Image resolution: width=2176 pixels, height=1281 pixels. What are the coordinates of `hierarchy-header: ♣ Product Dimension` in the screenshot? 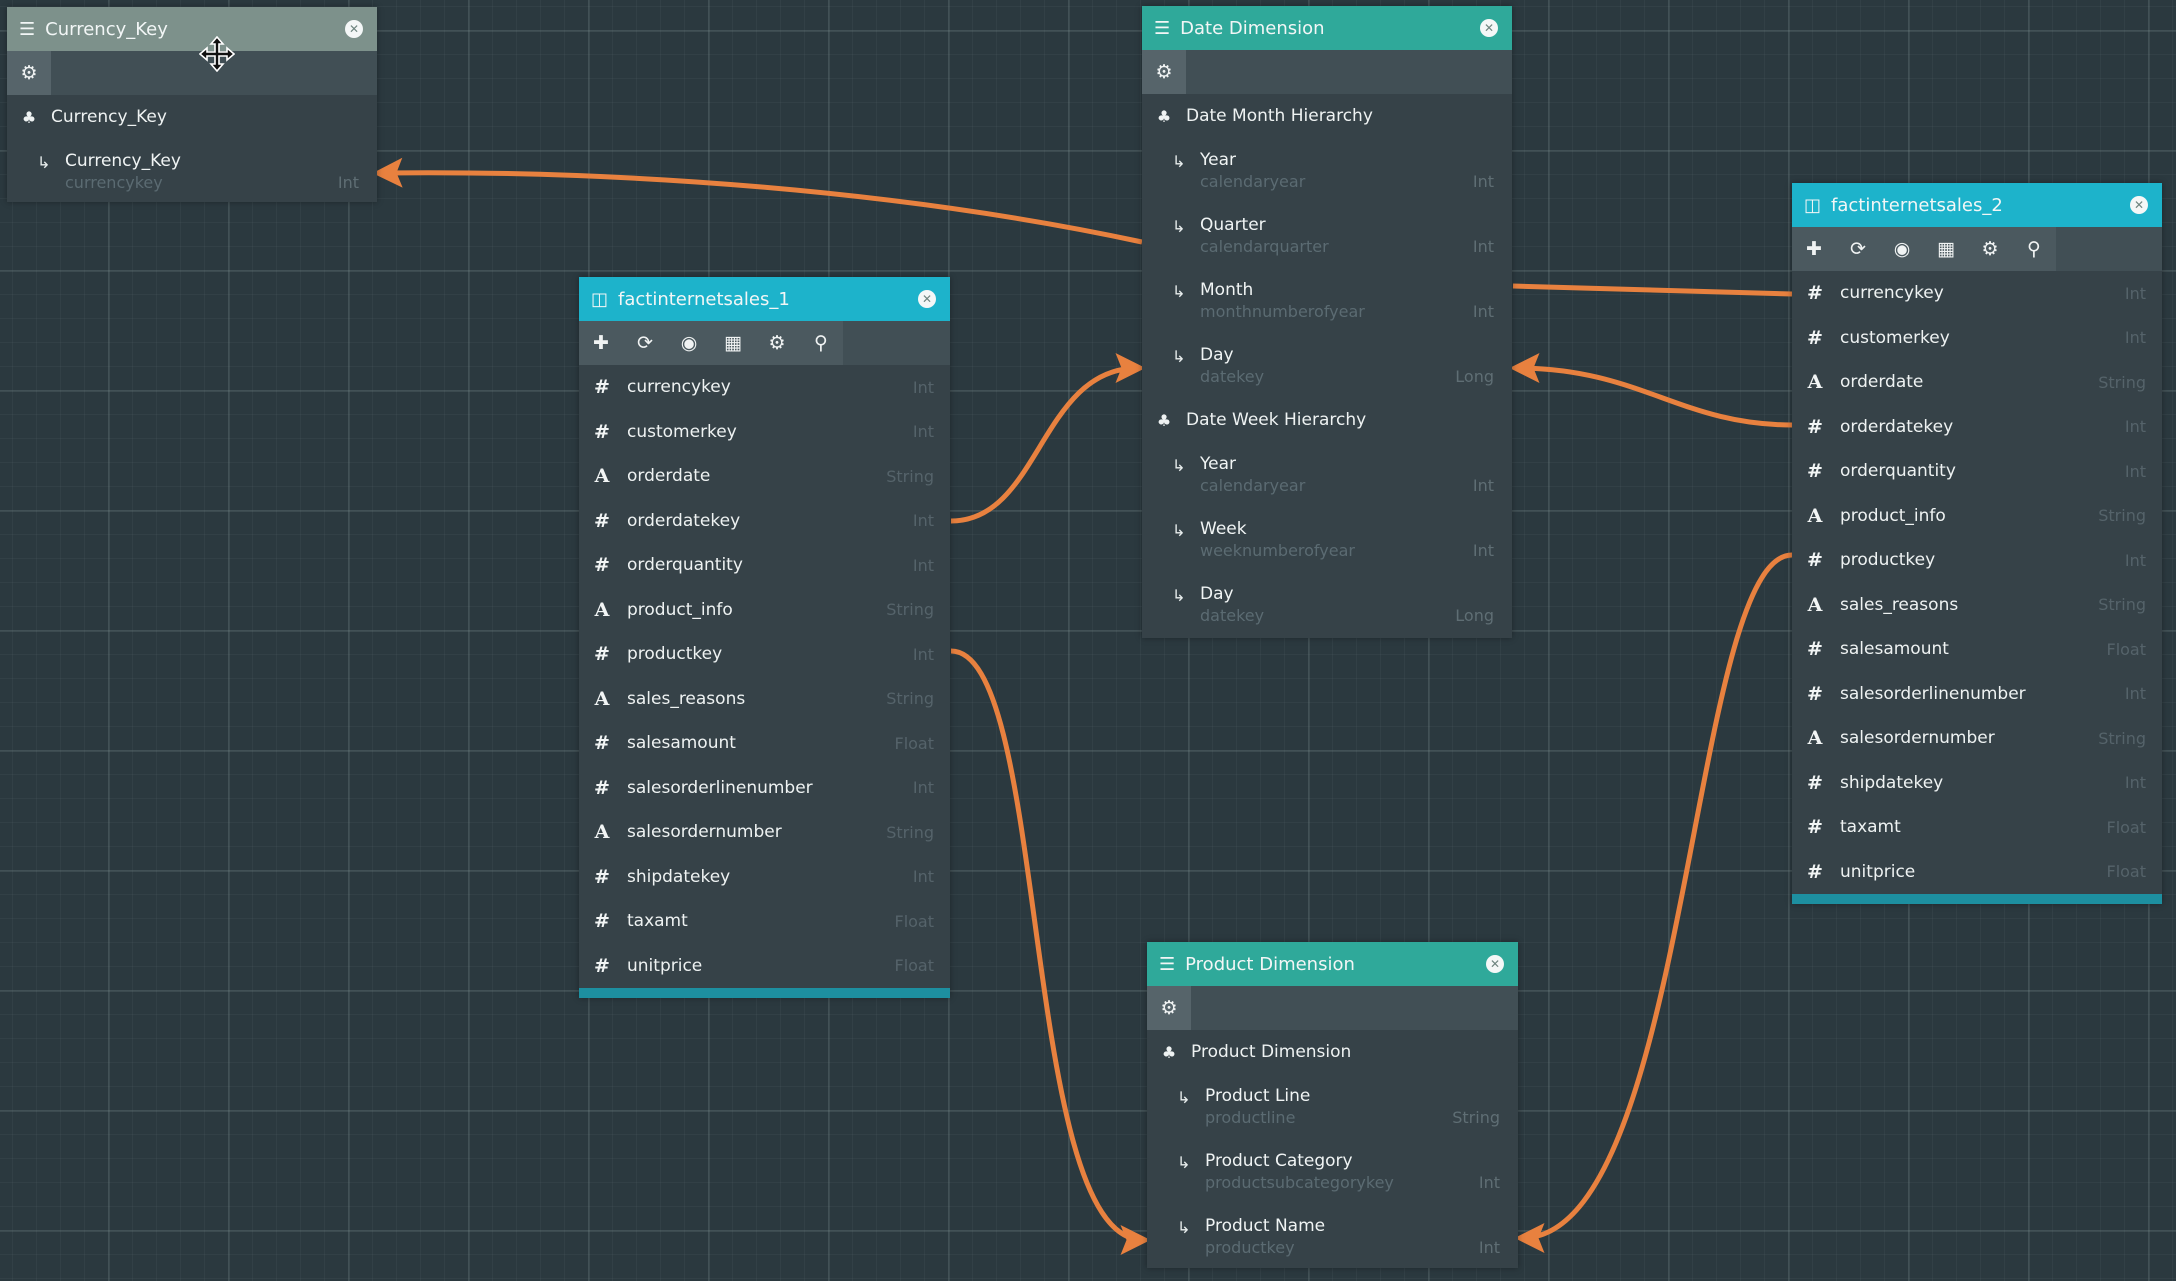 It's located at (1332, 1052).